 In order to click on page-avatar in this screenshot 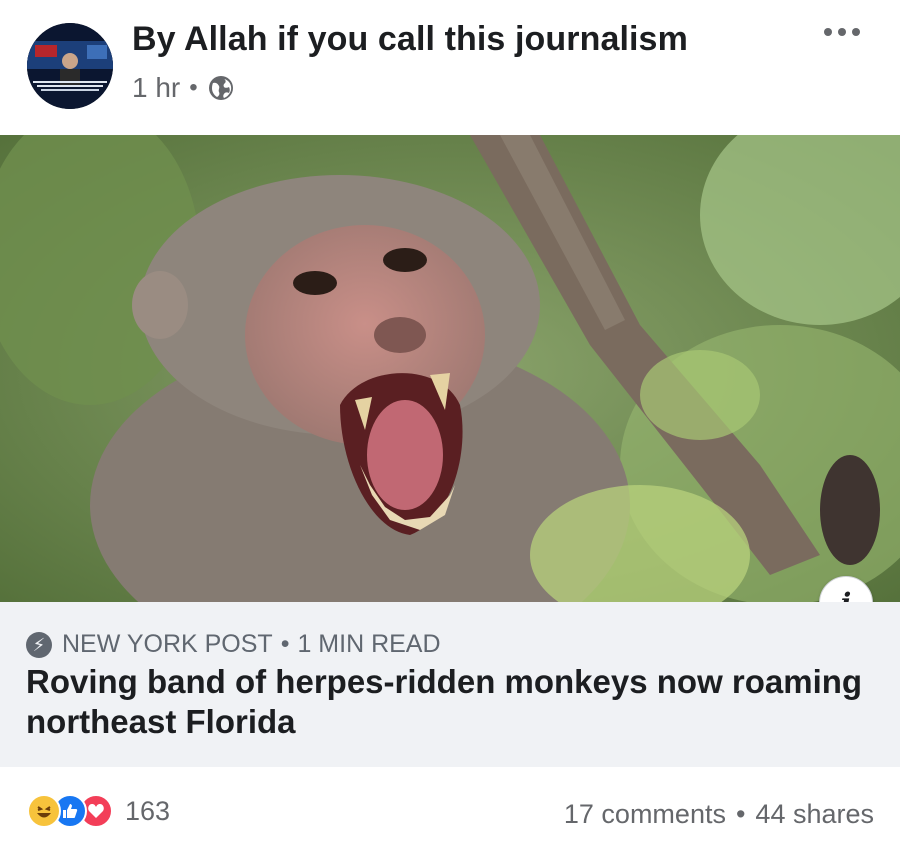, I will do `click(70, 66)`.